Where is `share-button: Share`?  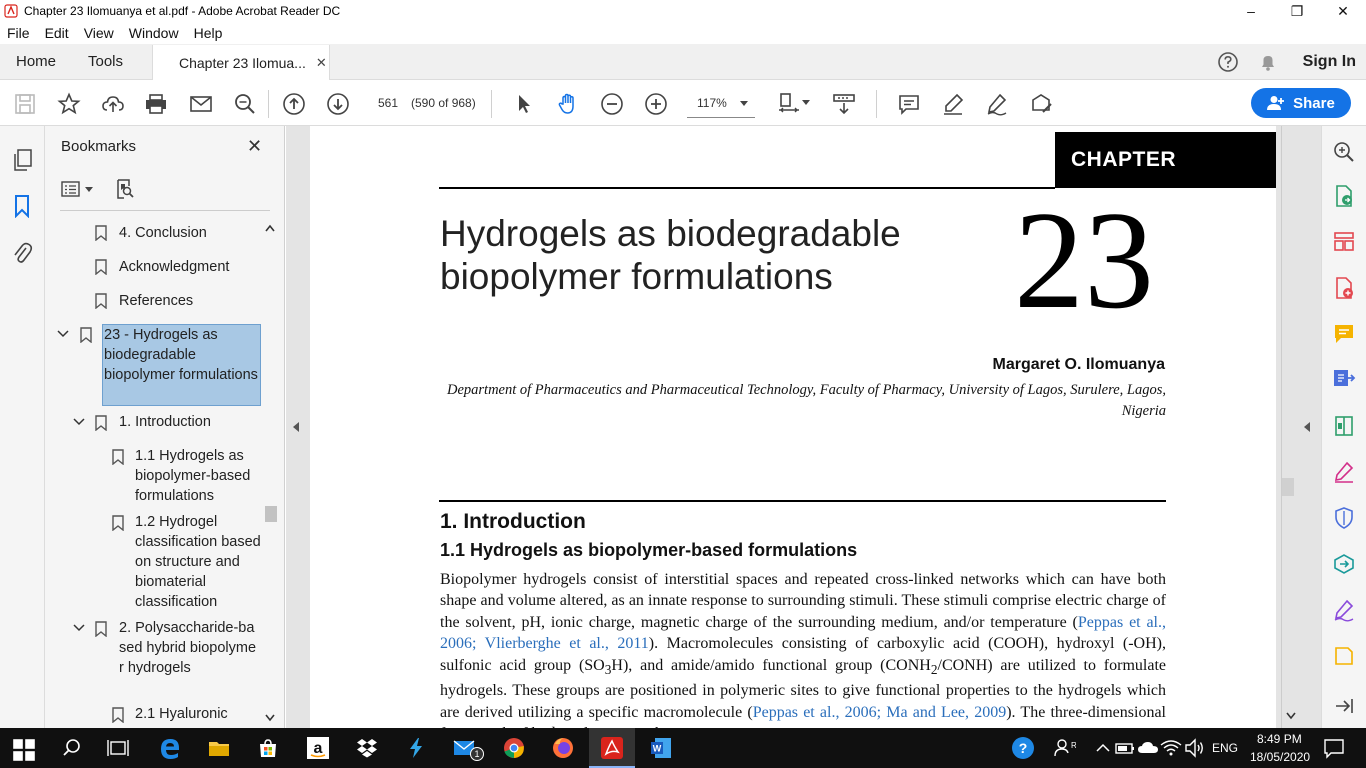
share-button: Share is located at coordinates (1301, 103).